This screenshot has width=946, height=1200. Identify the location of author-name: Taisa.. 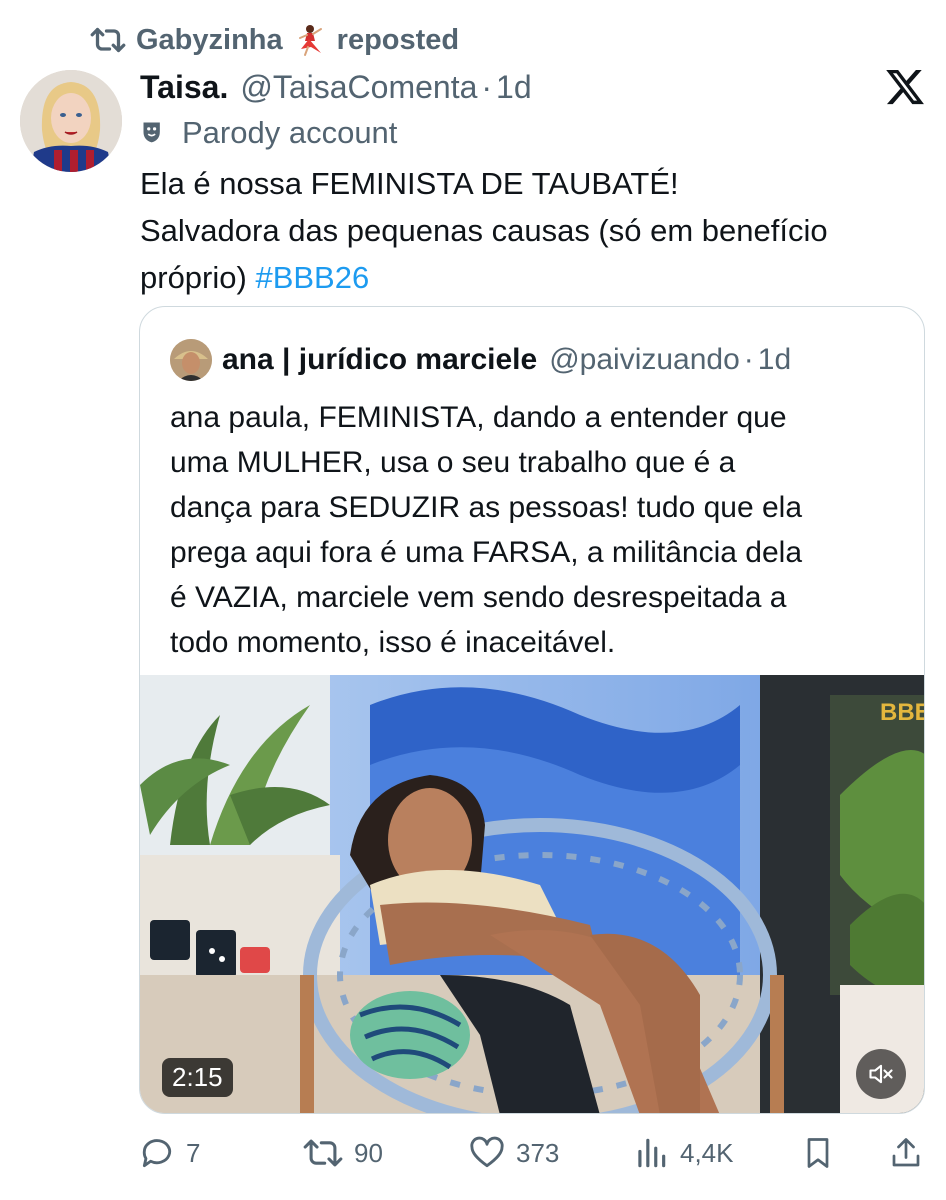
(184, 87).